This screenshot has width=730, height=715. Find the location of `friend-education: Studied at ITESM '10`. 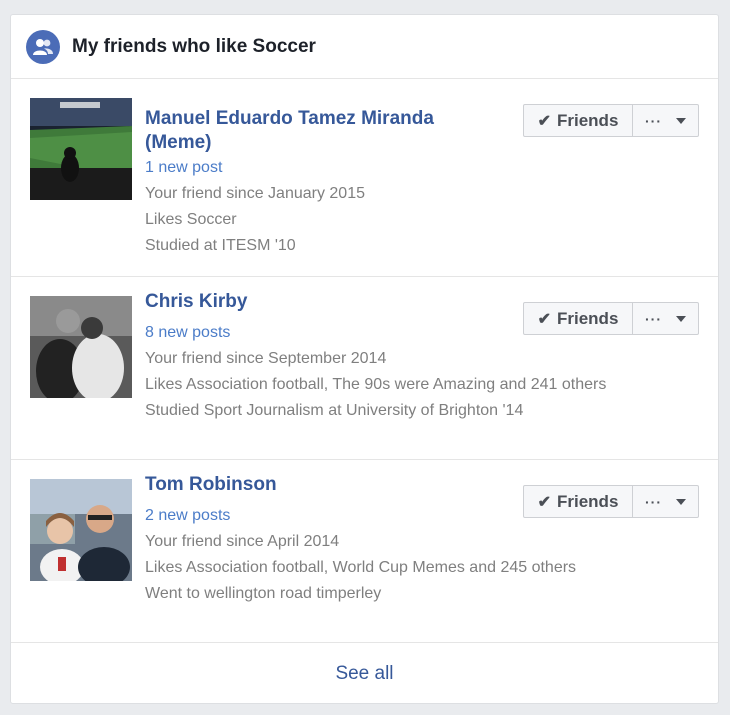

friend-education: Studied at ITESM '10 is located at coordinates (220, 245).